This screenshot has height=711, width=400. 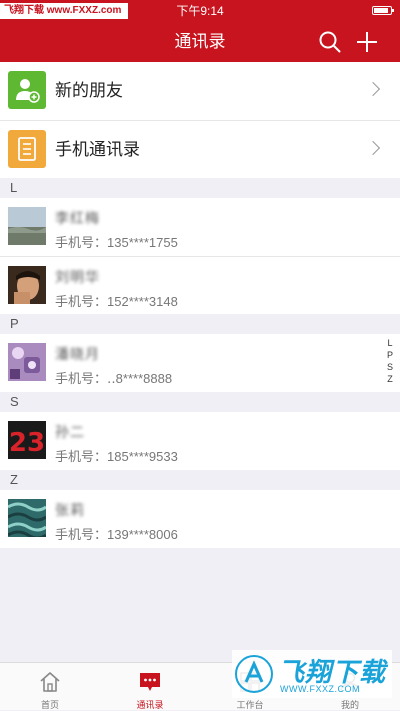 What do you see at coordinates (70, 510) in the screenshot?
I see `contact-name: 张莉` at bounding box center [70, 510].